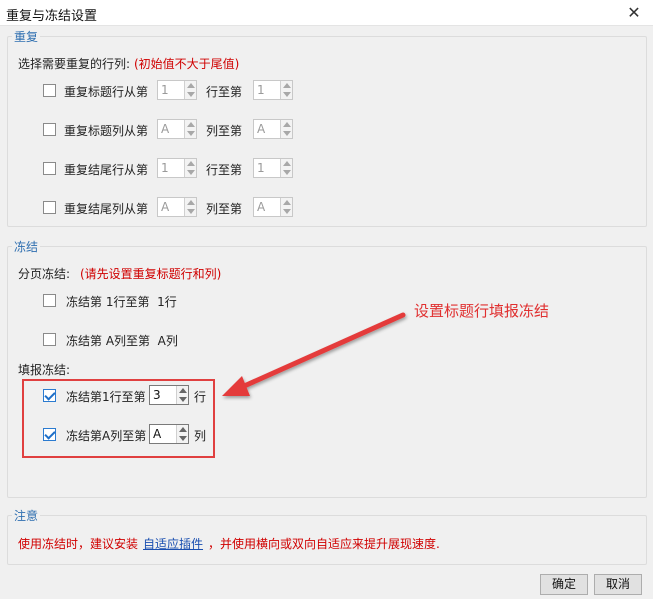  Describe the element at coordinates (49, 207) in the screenshot. I see `repeat-end-col-checkbox` at that location.